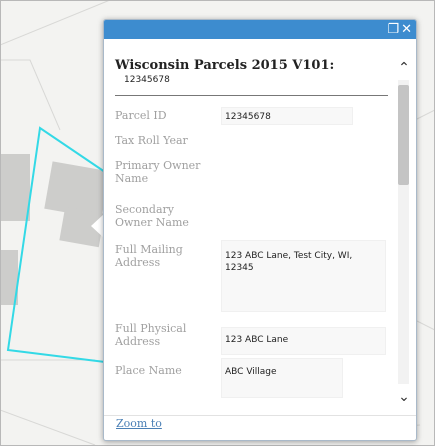  I want to click on field-label-primary-owner: Primary Owner Name, so click(158, 172).